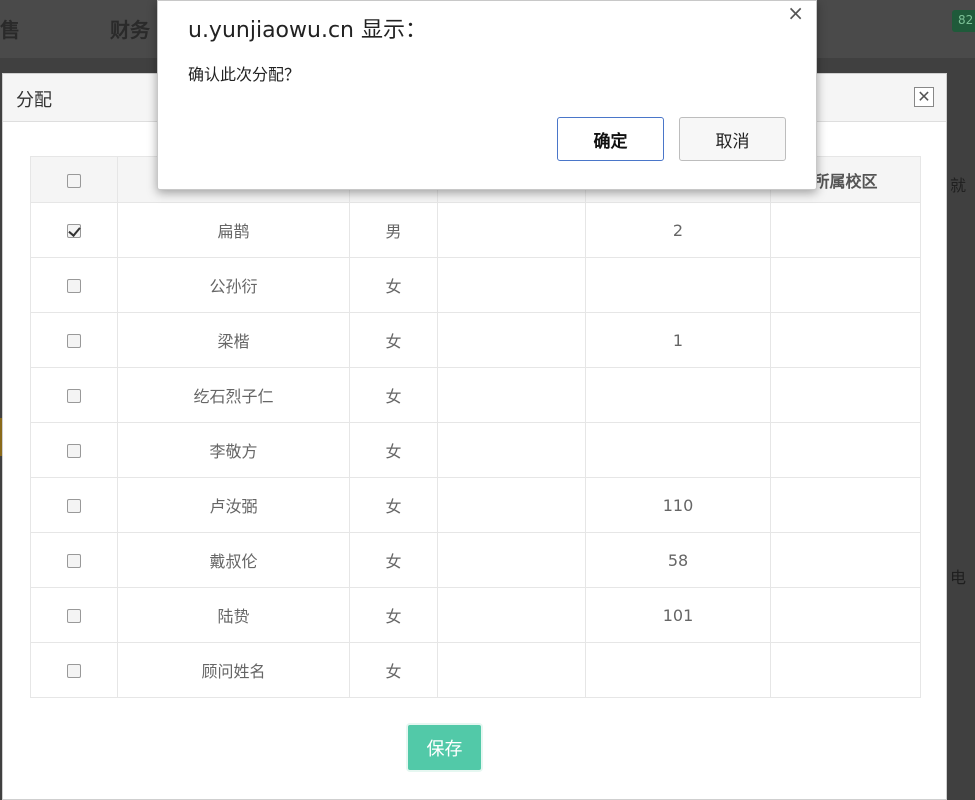 This screenshot has width=975, height=800. I want to click on table-row: 公孙衍女, so click(475, 285).